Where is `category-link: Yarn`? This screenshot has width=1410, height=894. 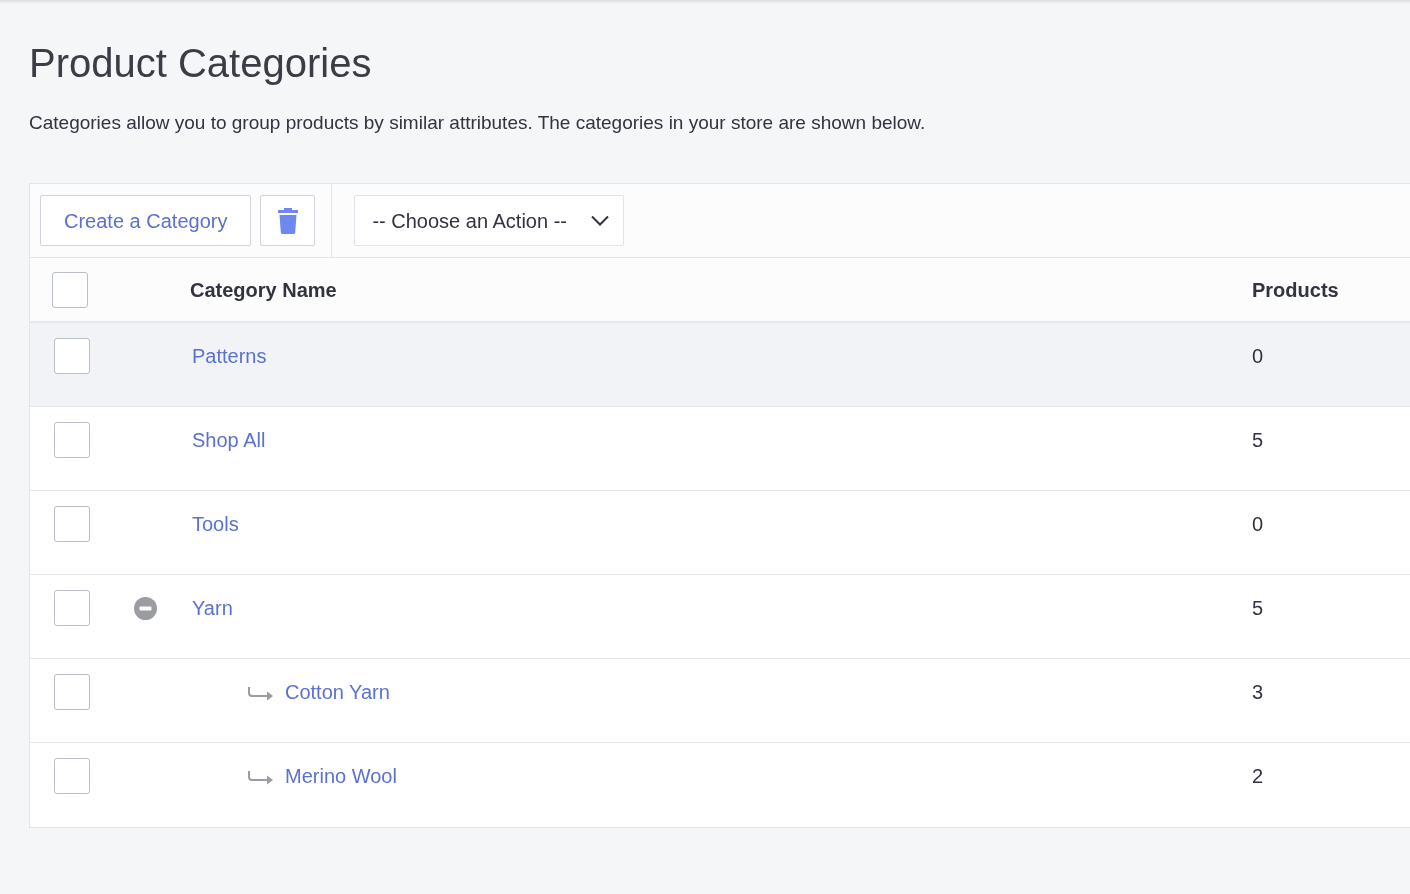 category-link: Yarn is located at coordinates (212, 608).